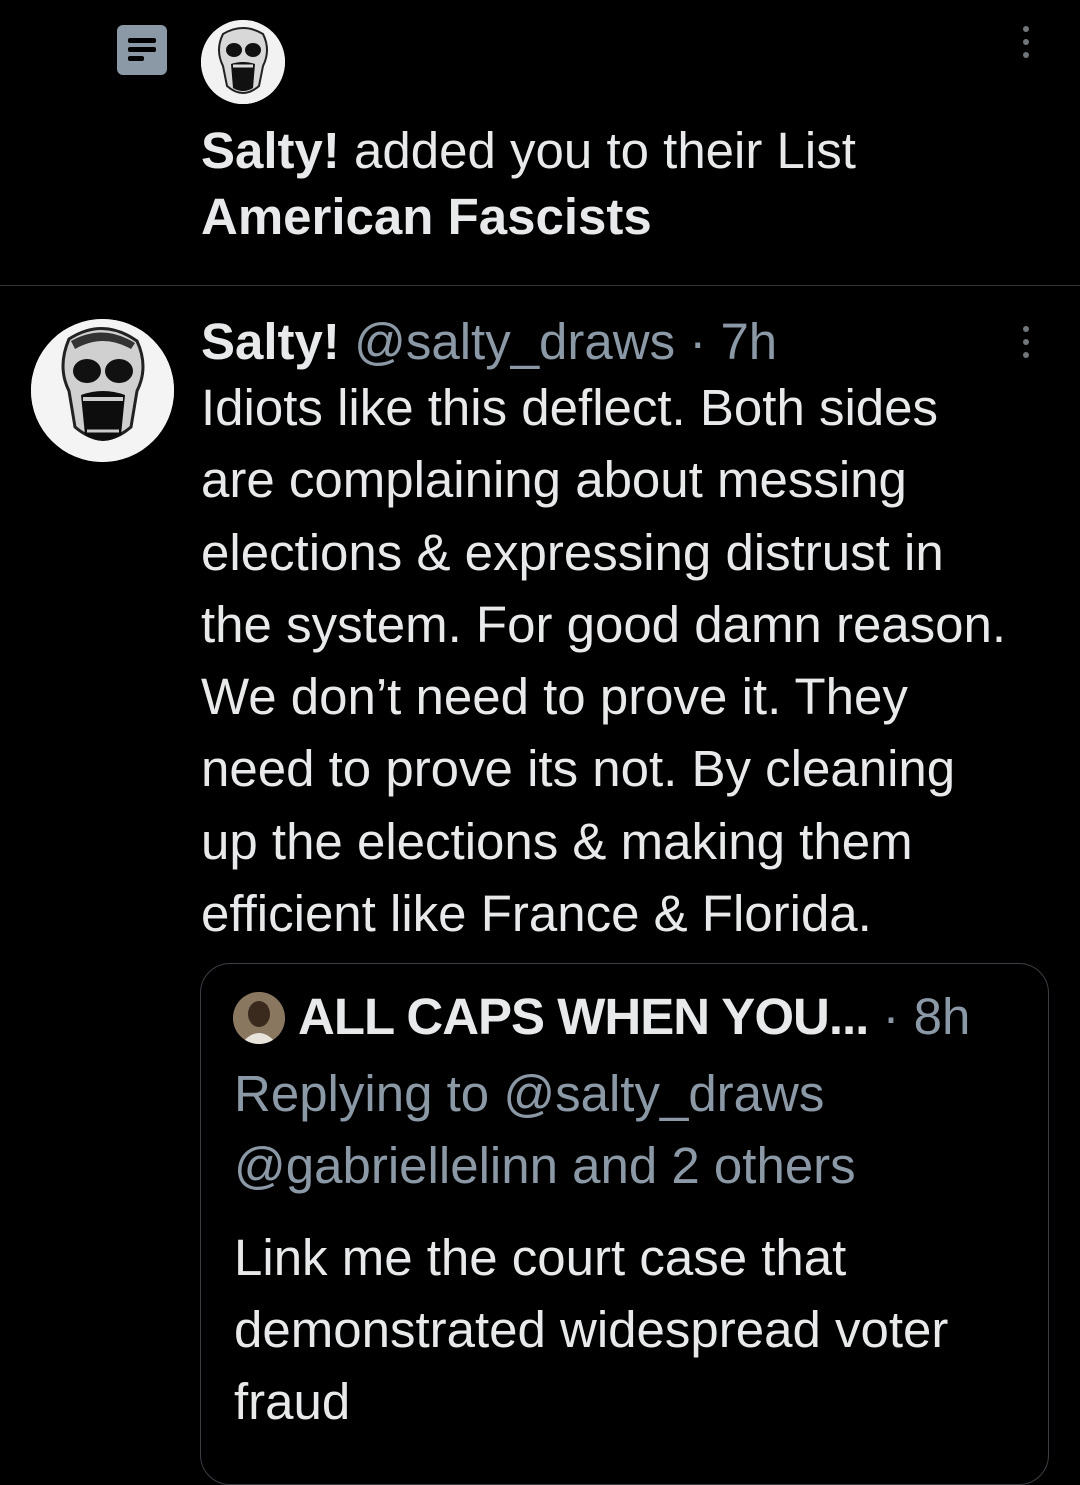  Describe the element at coordinates (514, 341) in the screenshot. I see `author-handle: @salty_draws` at that location.